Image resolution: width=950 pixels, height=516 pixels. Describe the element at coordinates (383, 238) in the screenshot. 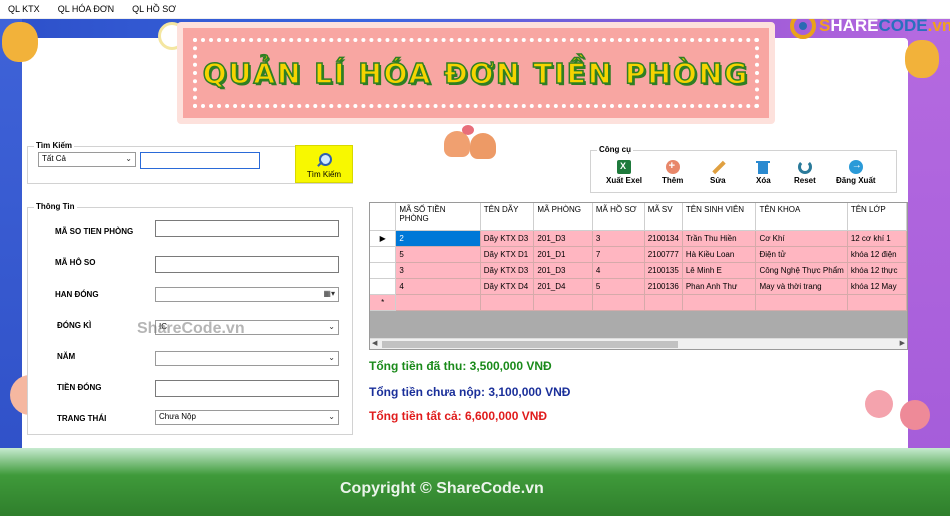

I see `current-row-marker: ▶` at that location.